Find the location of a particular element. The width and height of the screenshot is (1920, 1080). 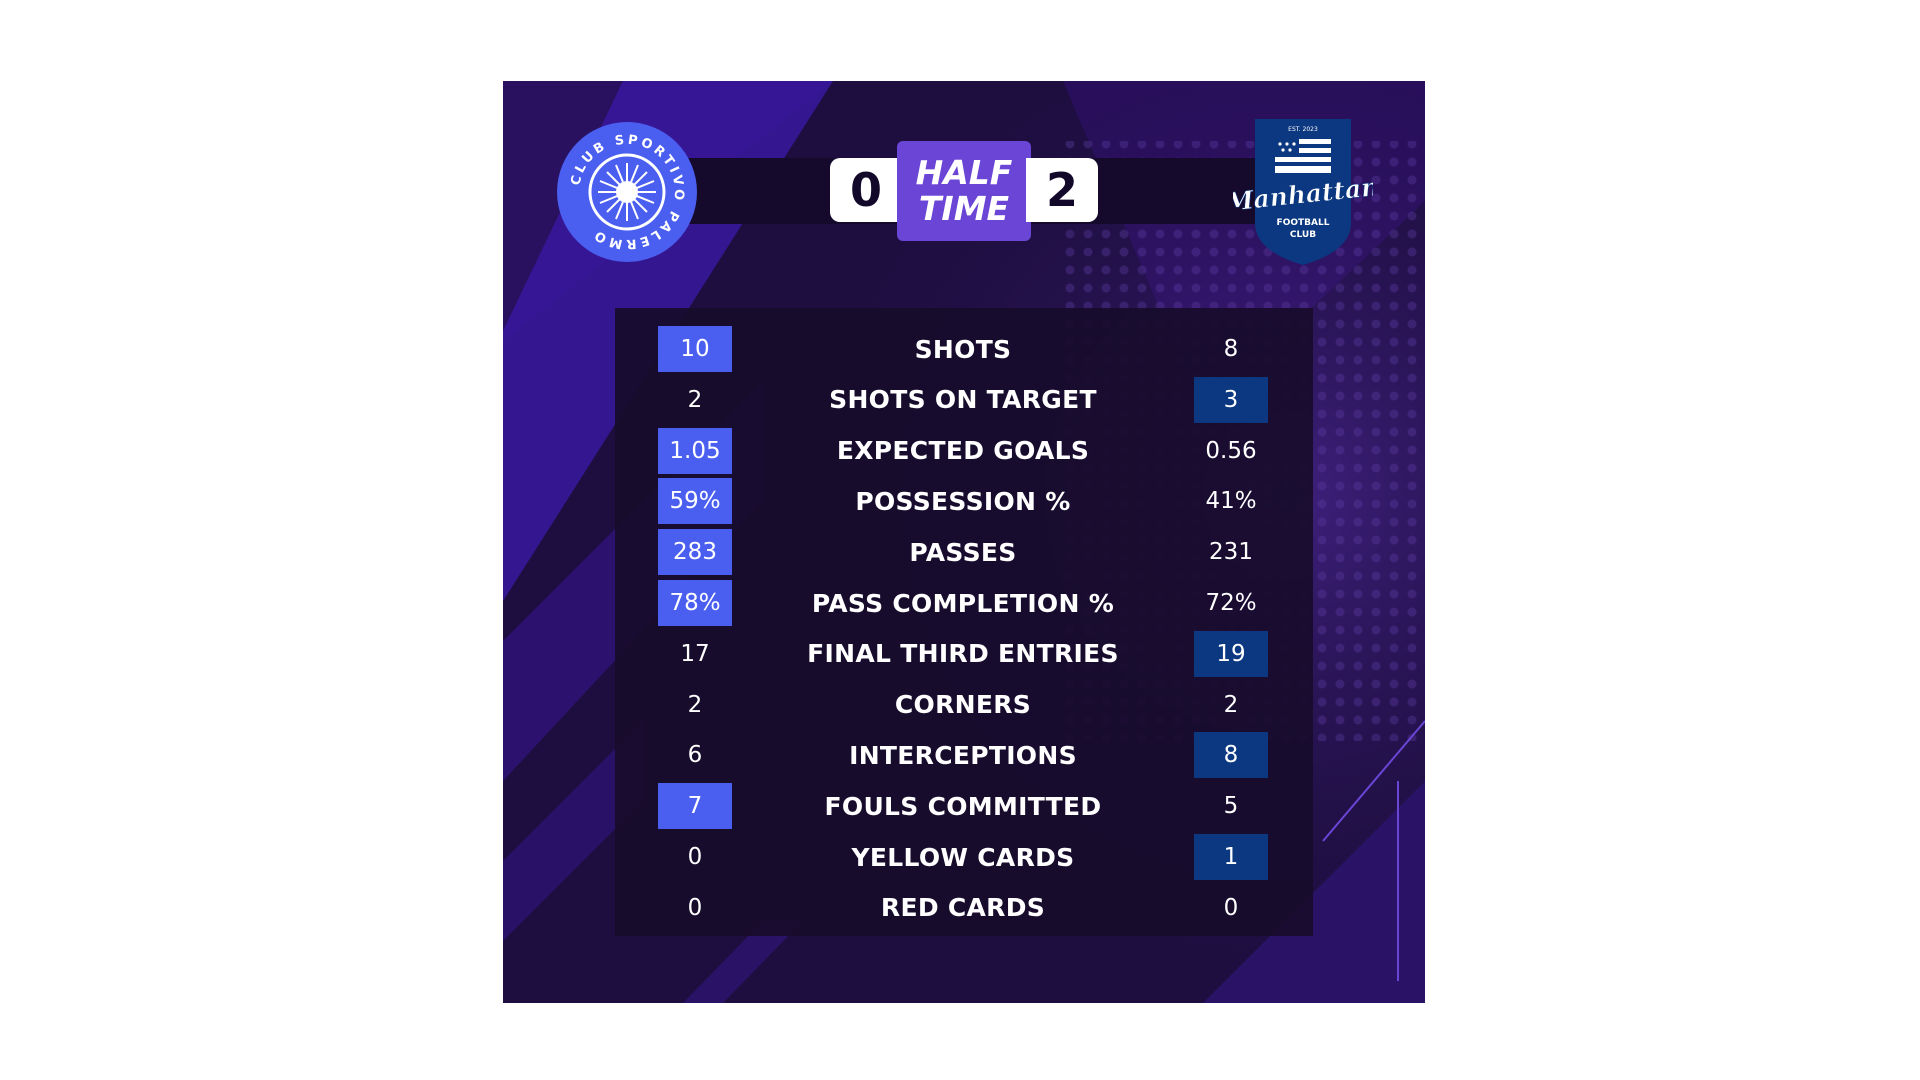

stat-label: FINAL THIRD ENTRIES is located at coordinates (963, 654).